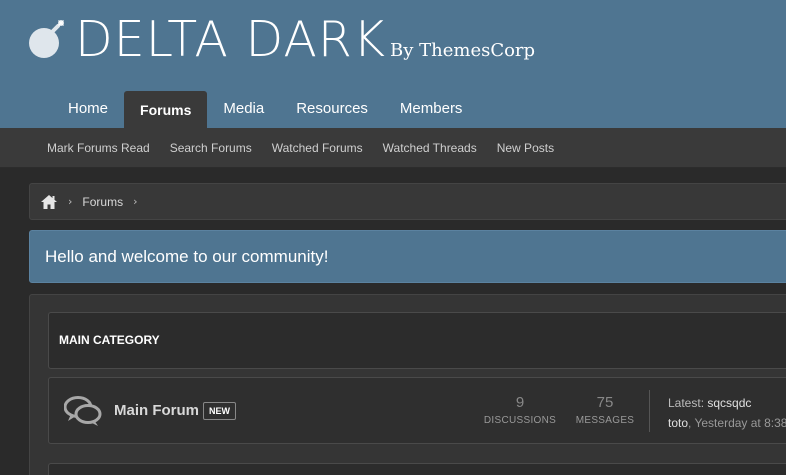  I want to click on home-icon, so click(49, 202).